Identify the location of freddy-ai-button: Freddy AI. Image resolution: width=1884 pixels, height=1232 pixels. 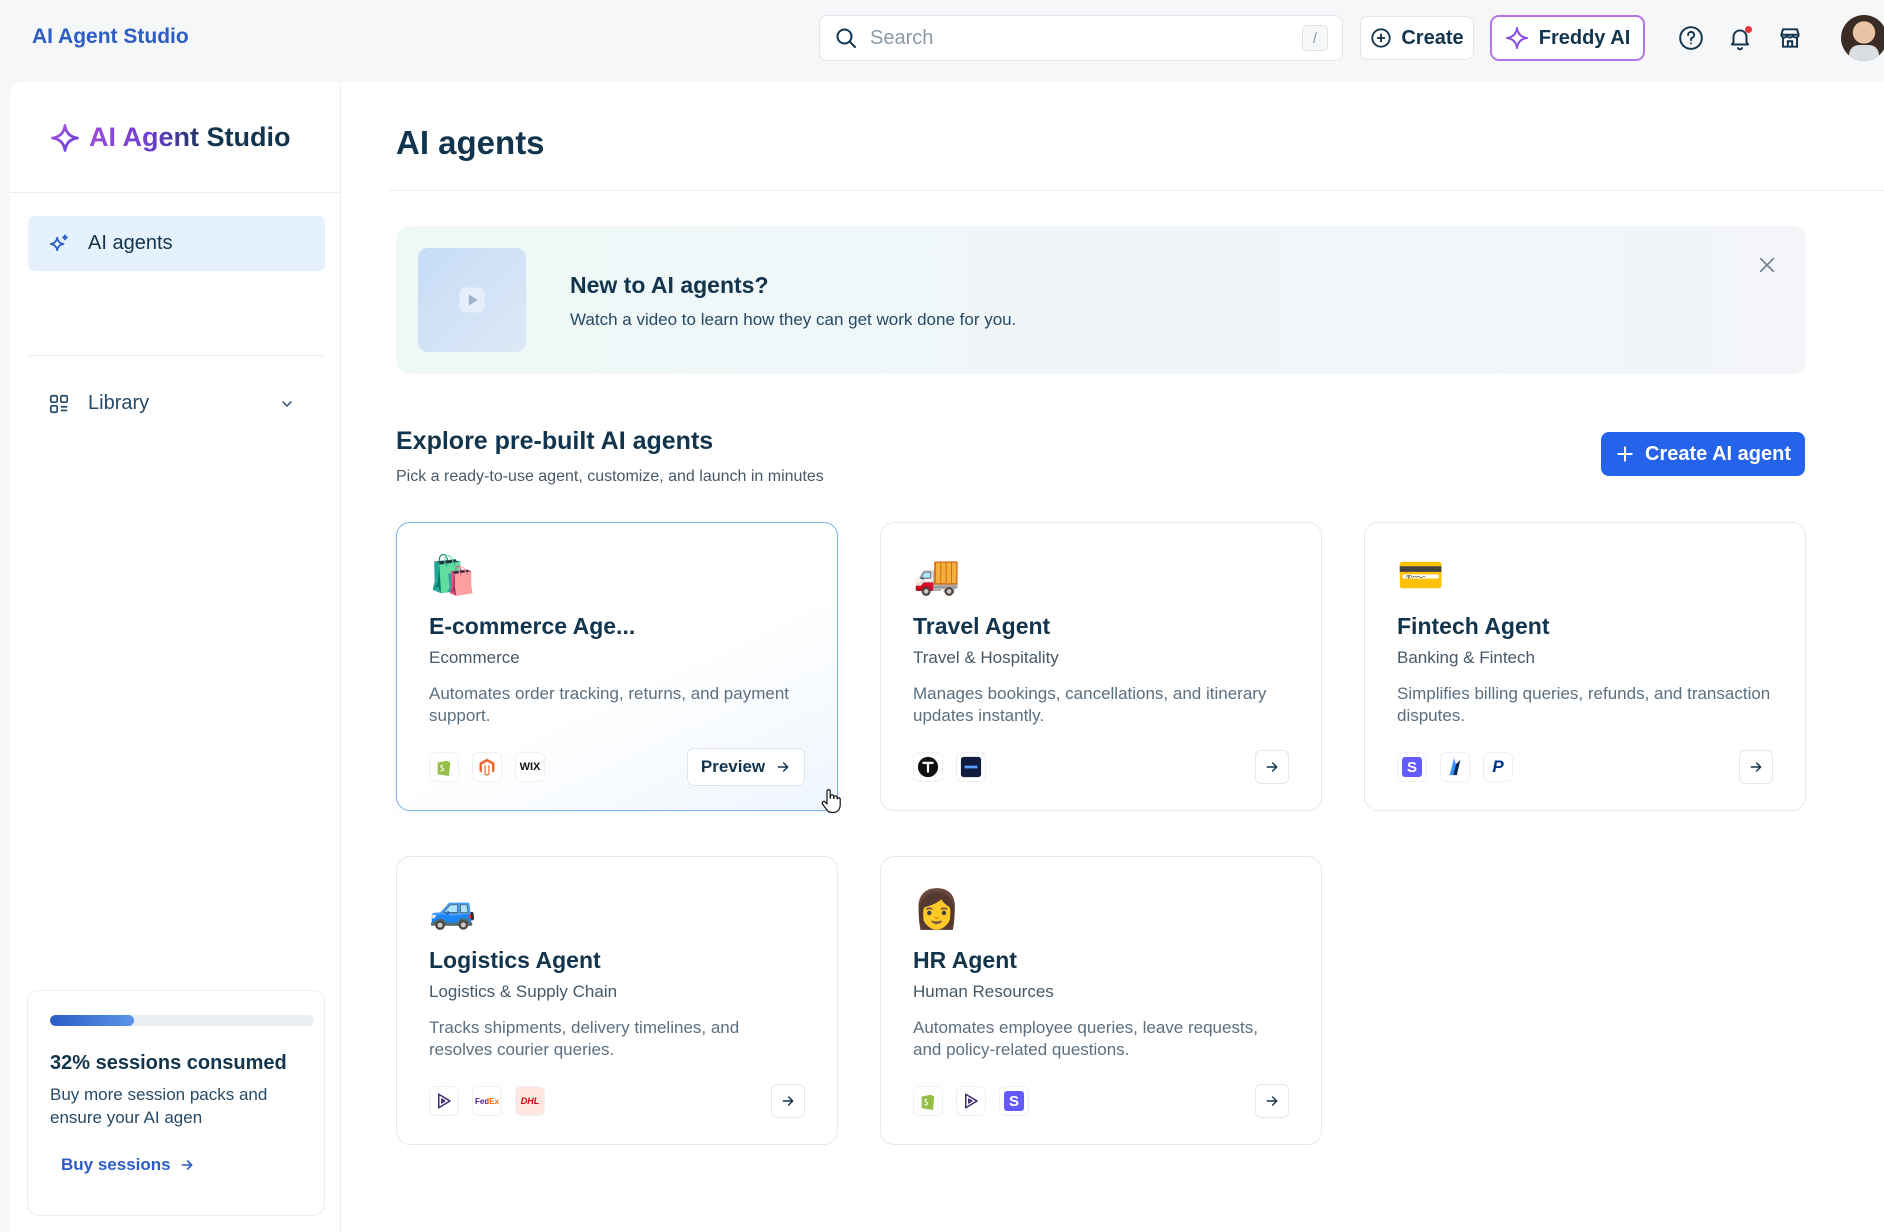
(1567, 38).